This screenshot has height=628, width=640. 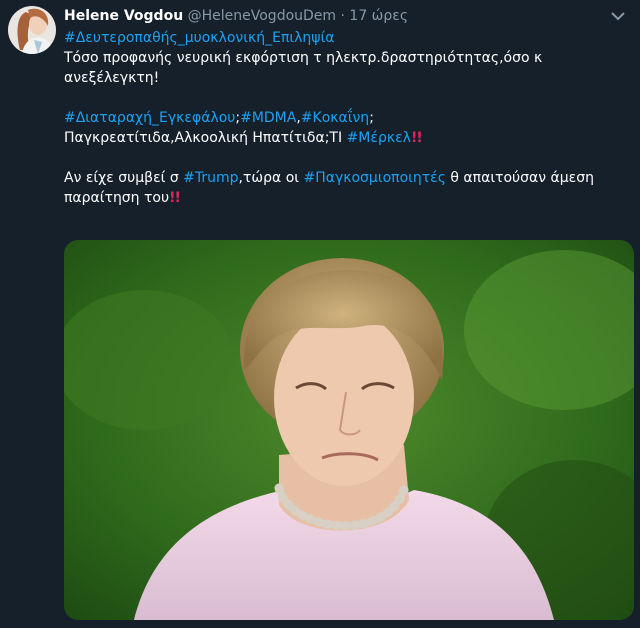 What do you see at coordinates (378, 16) in the screenshot?
I see `tweet-timestamp: 17 ώρες` at bounding box center [378, 16].